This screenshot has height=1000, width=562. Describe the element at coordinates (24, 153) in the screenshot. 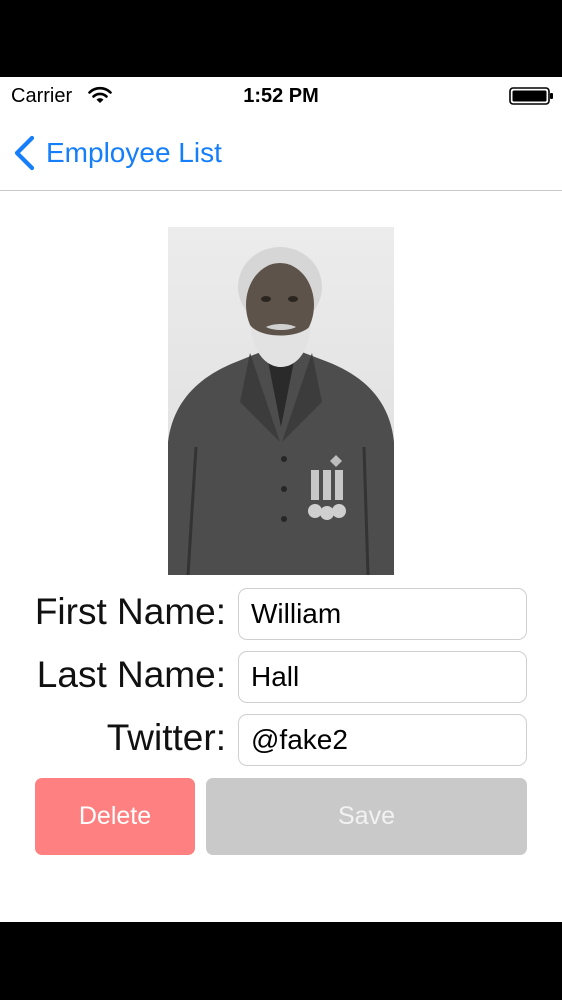

I see `chevron-left-icon` at that location.